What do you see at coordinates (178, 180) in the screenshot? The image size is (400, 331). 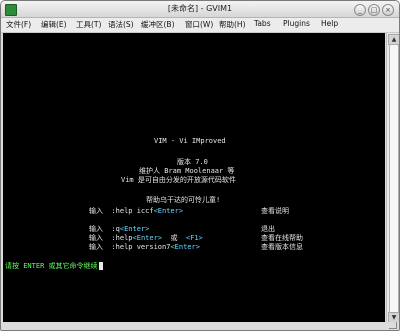 I see `splash-license: Vim 是可自由分发的开放源代码软件` at bounding box center [178, 180].